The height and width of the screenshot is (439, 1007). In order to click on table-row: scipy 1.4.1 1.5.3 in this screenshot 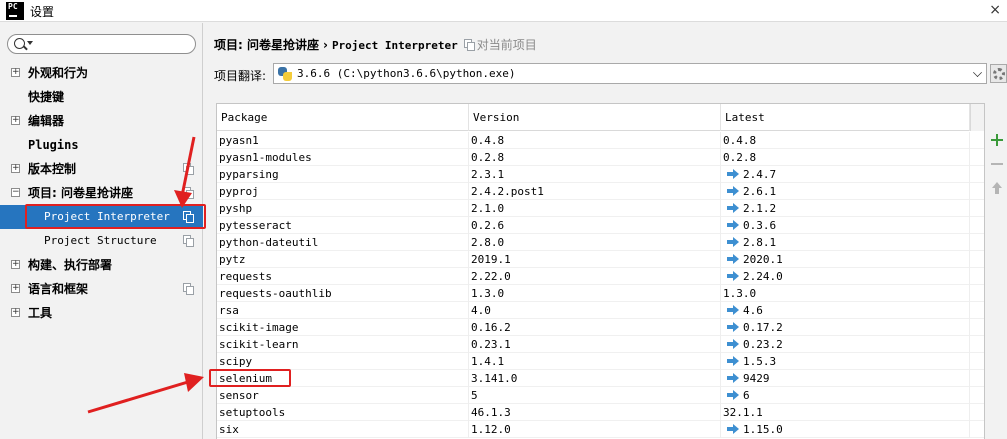, I will do `click(600, 361)`.